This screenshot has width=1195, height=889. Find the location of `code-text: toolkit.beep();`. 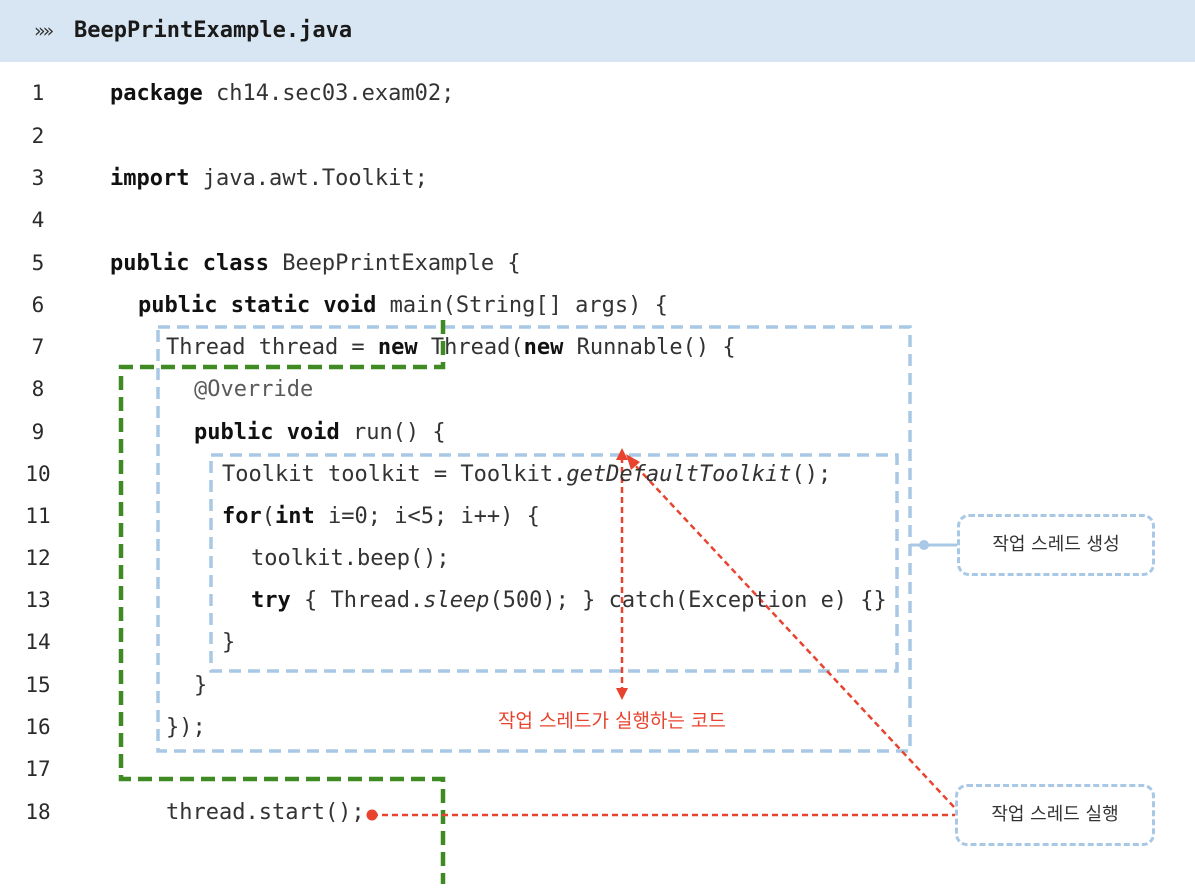

code-text: toolkit.beep(); is located at coordinates (350, 558).